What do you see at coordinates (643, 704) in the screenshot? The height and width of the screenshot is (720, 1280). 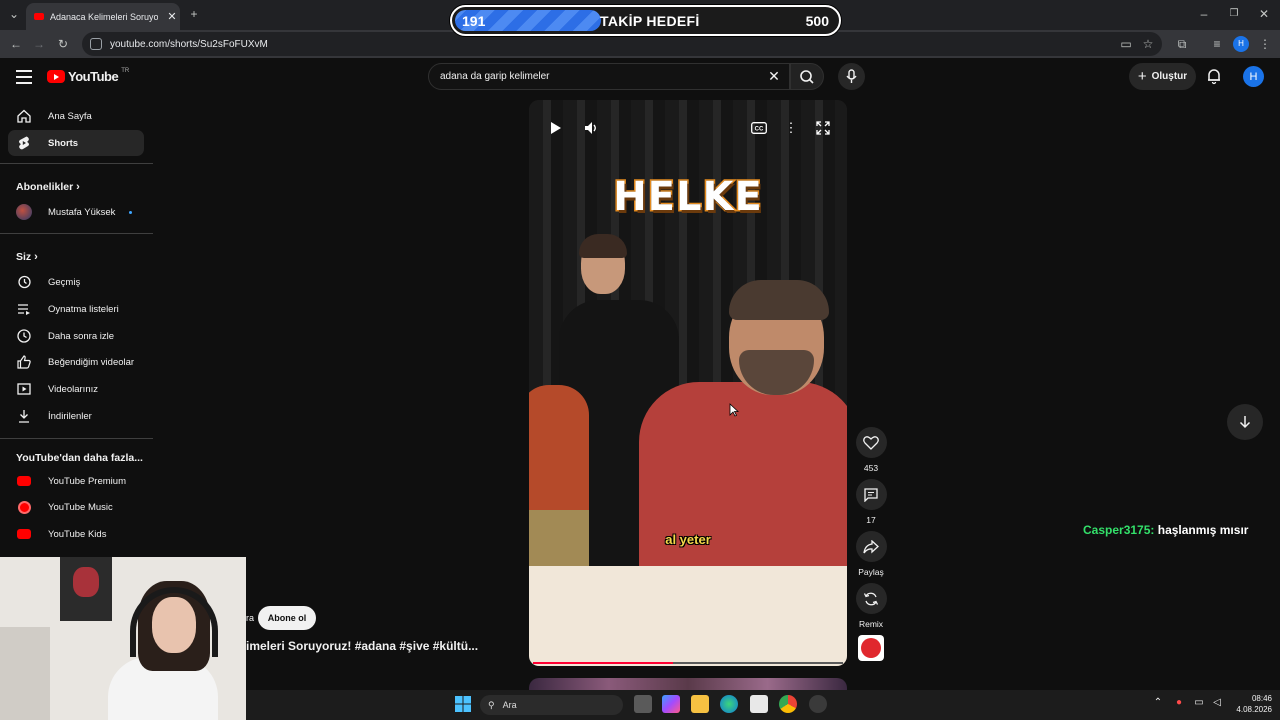 I see `task-view-icon` at bounding box center [643, 704].